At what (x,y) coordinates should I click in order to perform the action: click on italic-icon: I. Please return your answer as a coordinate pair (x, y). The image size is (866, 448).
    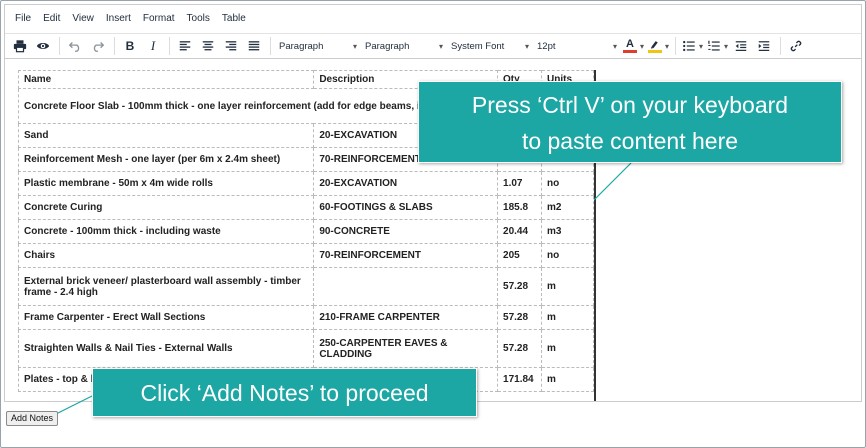
    Looking at the image, I should click on (153, 46).